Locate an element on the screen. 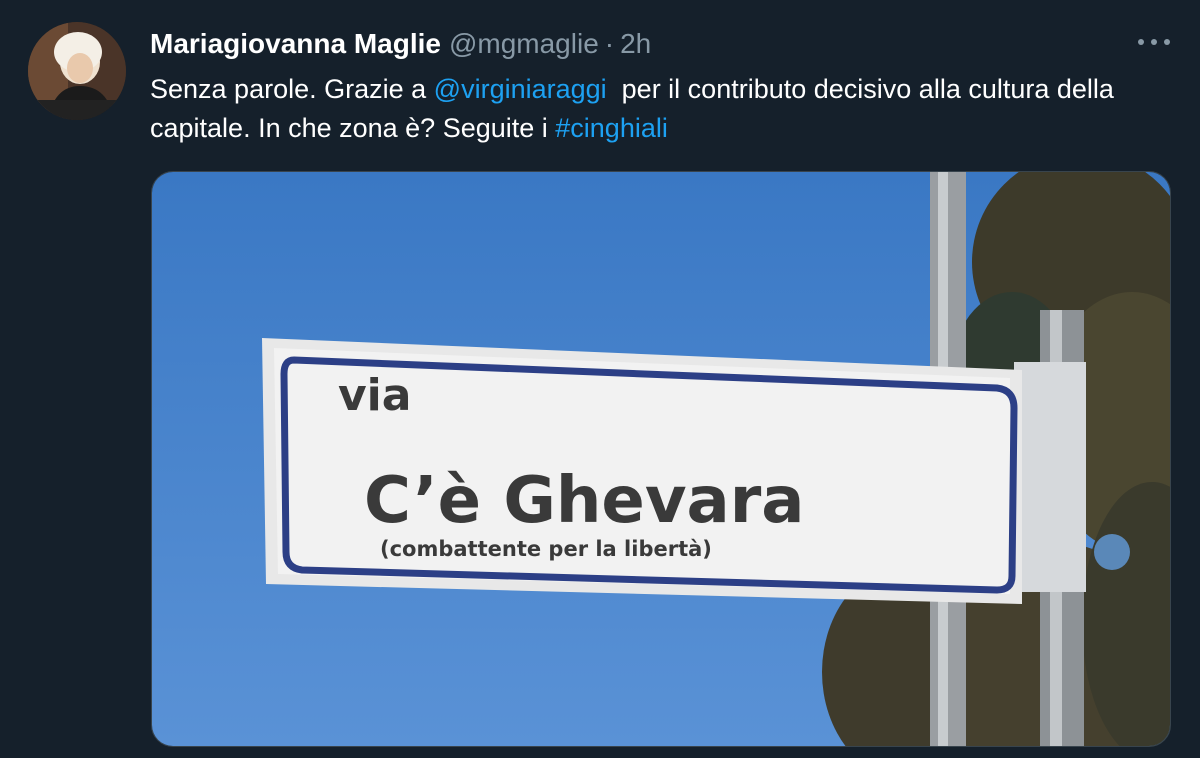 The height and width of the screenshot is (758, 1200). mention-link: @virginiaraggi is located at coordinates (520, 89).